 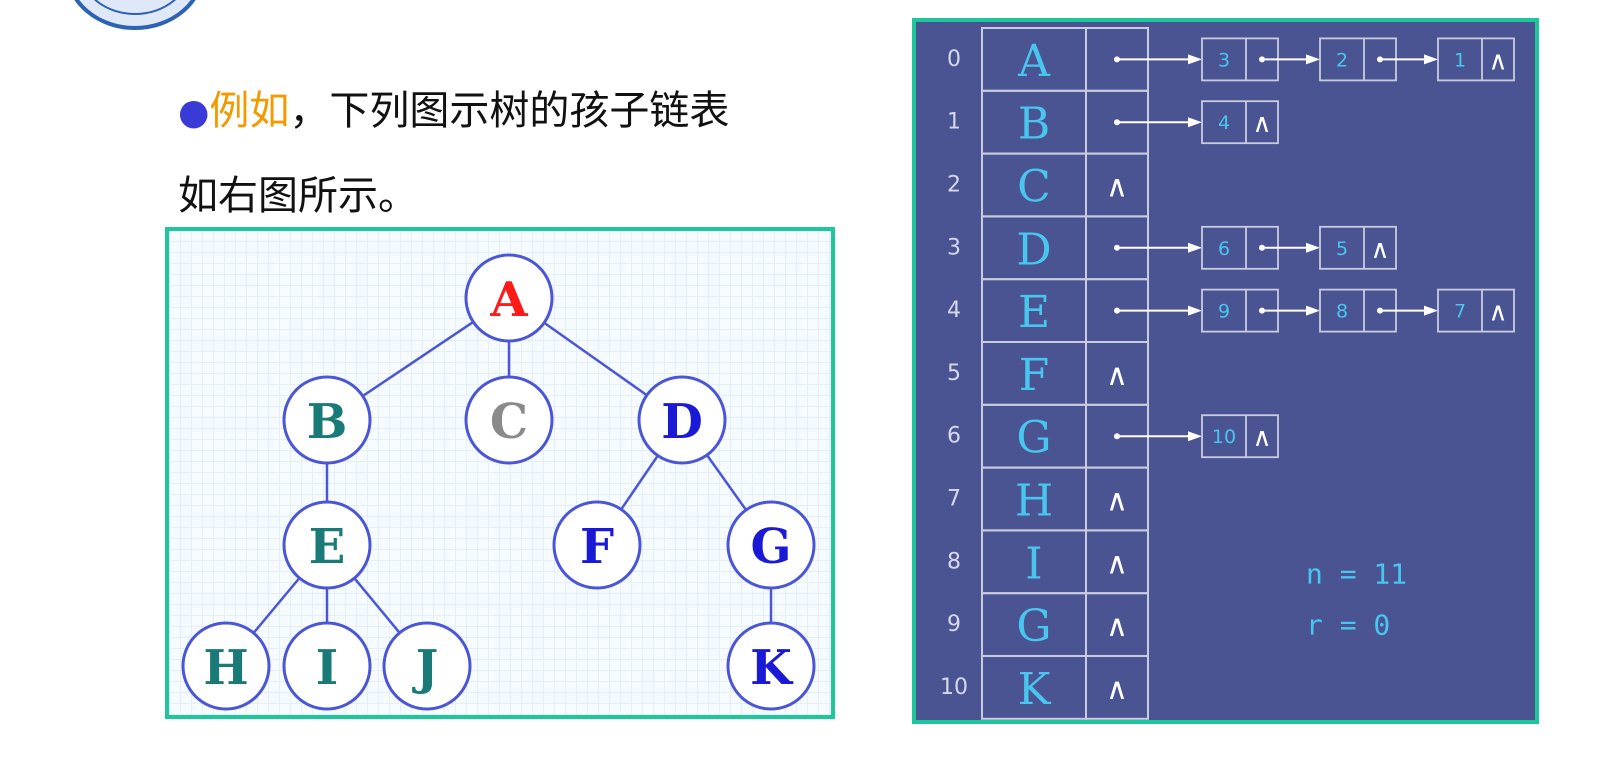 I want to click on tree-node-c: C, so click(x=509, y=420).